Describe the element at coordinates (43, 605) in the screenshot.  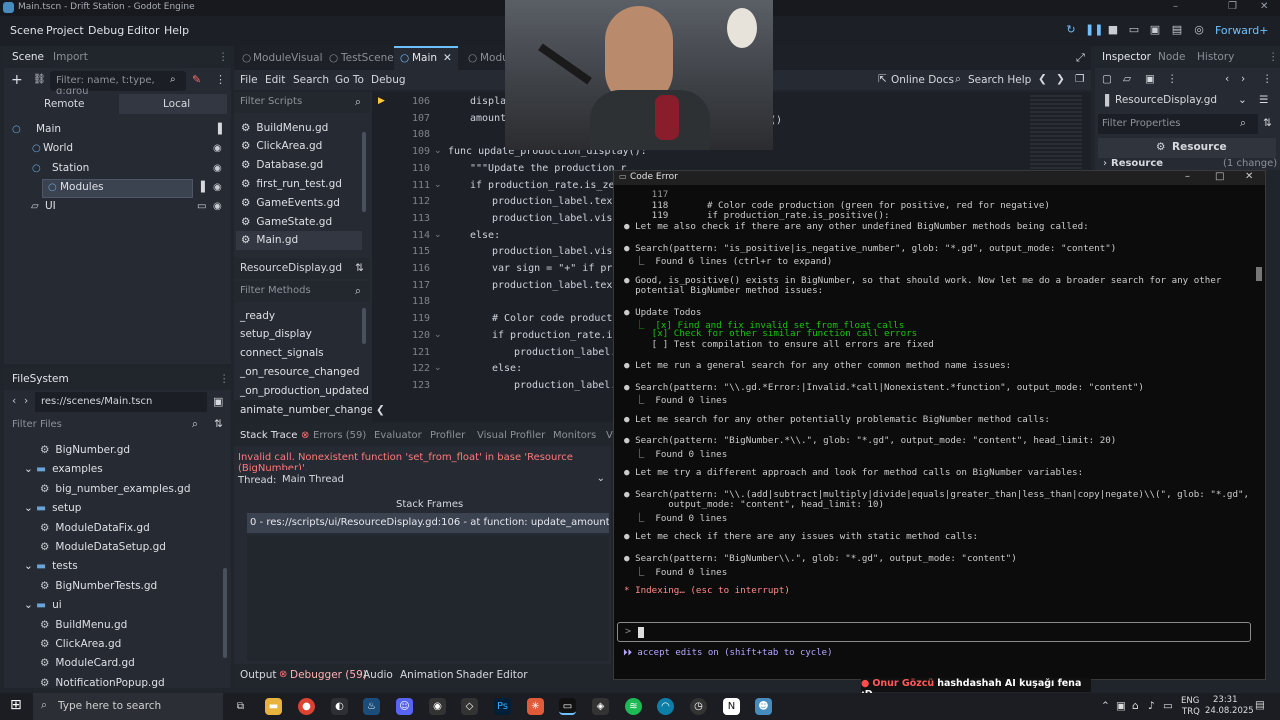
I see `file-item: ⌄ ▬ ui` at that location.